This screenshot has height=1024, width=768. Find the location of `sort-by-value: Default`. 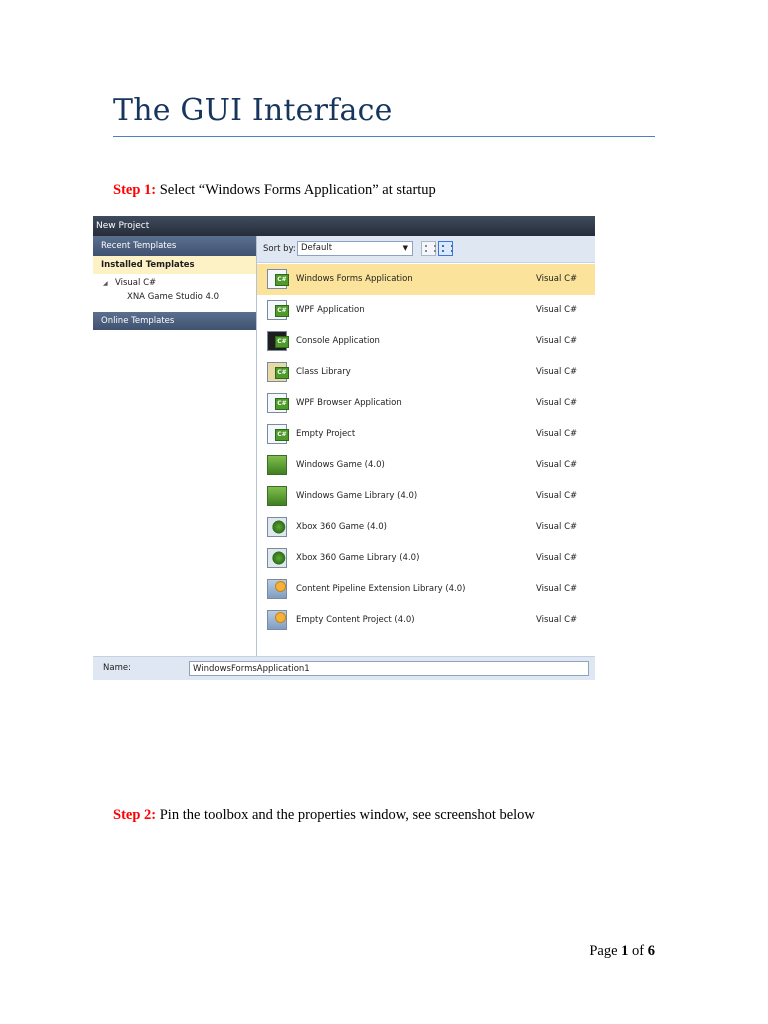

sort-by-value: Default is located at coordinates (317, 248).